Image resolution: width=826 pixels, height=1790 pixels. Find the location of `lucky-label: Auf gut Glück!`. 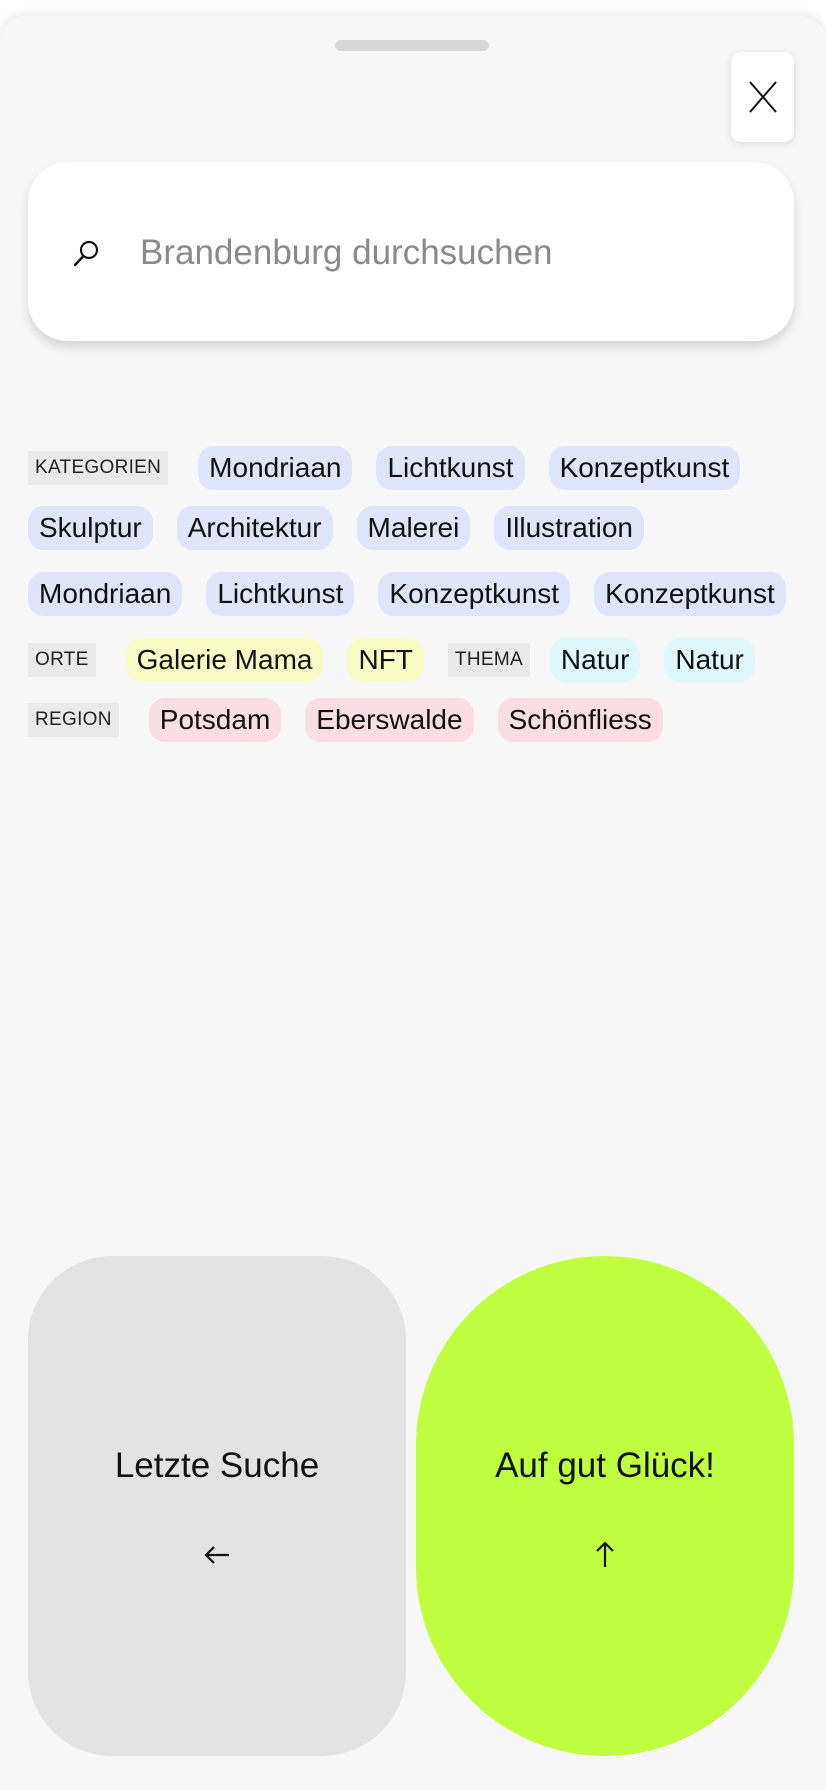

lucky-label: Auf gut Glück! is located at coordinates (605, 1465).